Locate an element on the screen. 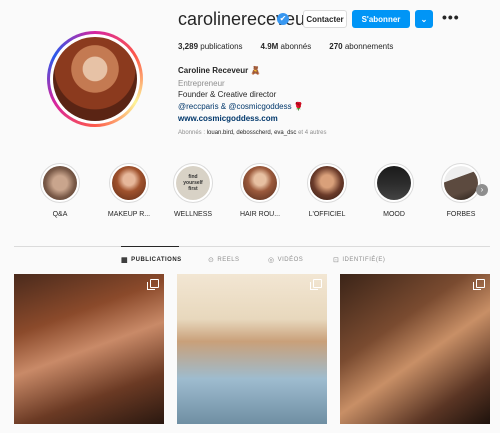 This screenshot has width=500, height=433. profile-avatar is located at coordinates (95, 79).